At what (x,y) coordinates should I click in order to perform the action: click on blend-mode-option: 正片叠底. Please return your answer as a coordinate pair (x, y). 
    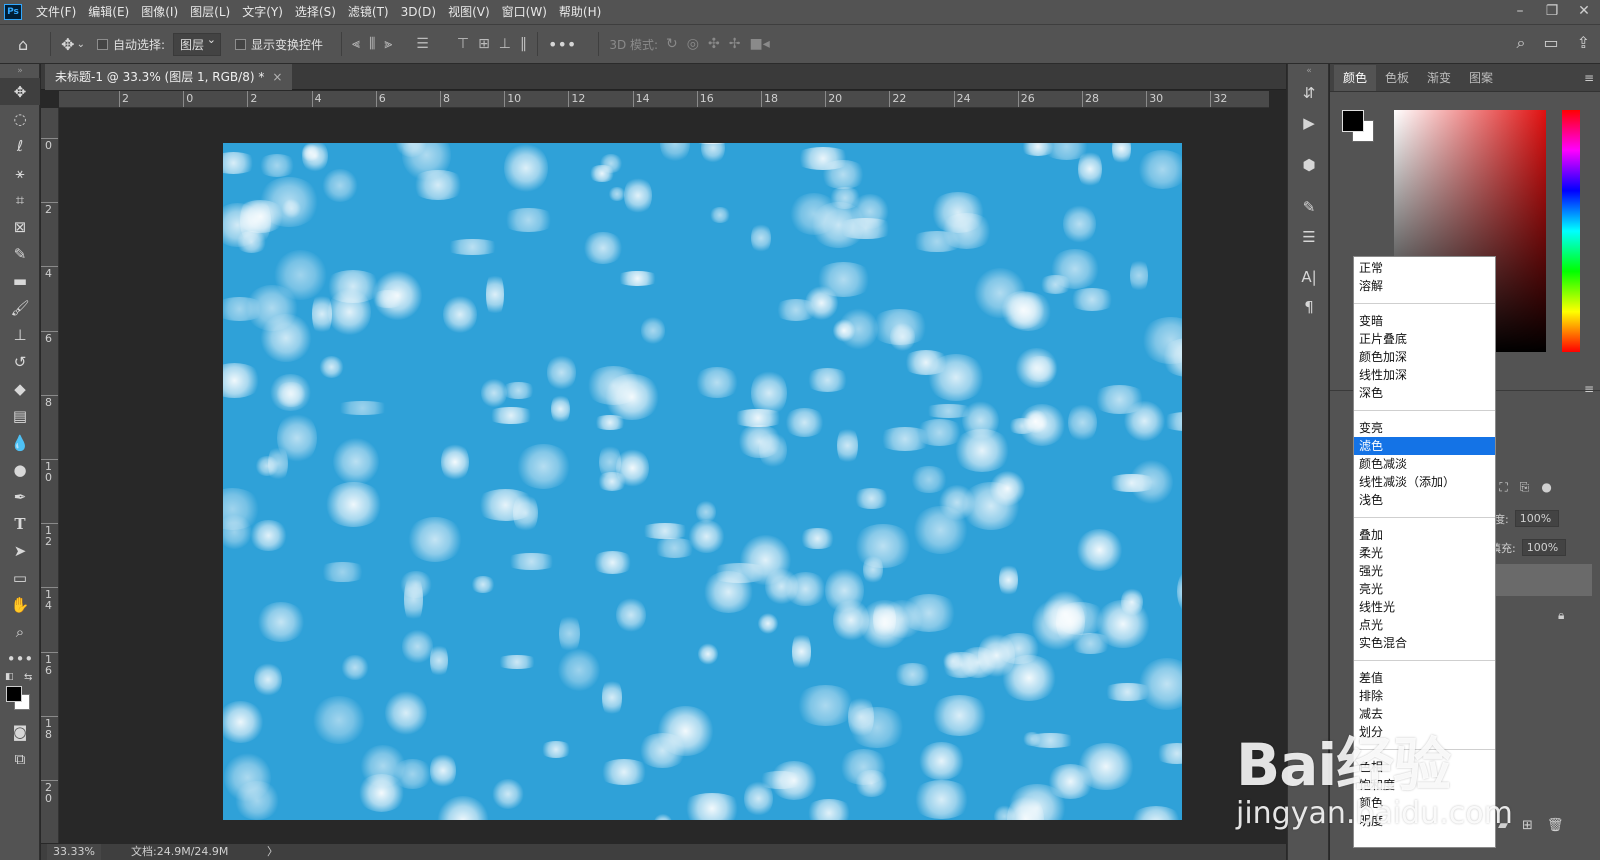
    Looking at the image, I should click on (1424, 339).